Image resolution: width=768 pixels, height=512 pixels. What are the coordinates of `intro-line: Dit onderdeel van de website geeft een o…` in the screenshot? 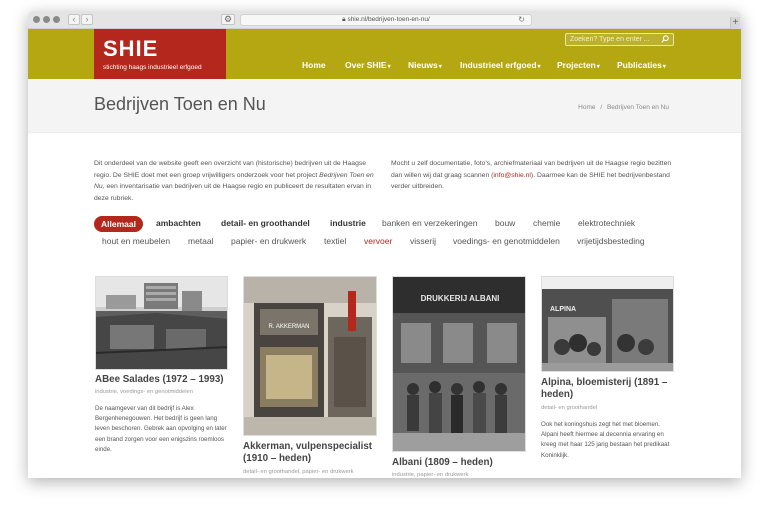 It's located at (230, 163).